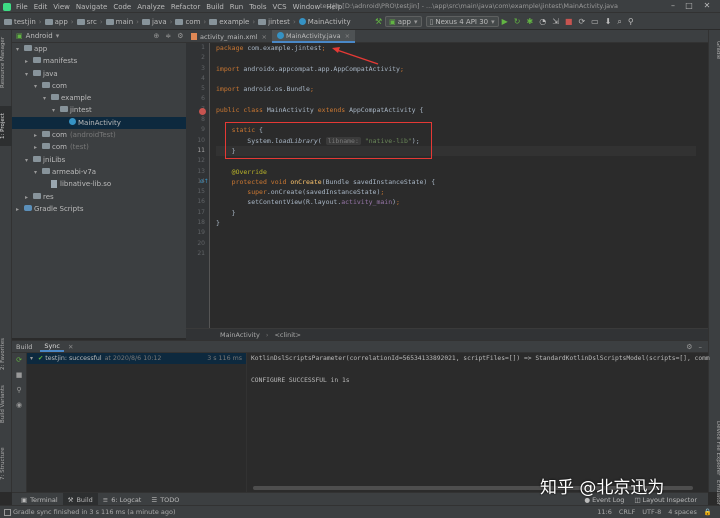  Describe the element at coordinates (104, 209) in the screenshot. I see `tree-item: ▸ Gradle Scripts` at that location.